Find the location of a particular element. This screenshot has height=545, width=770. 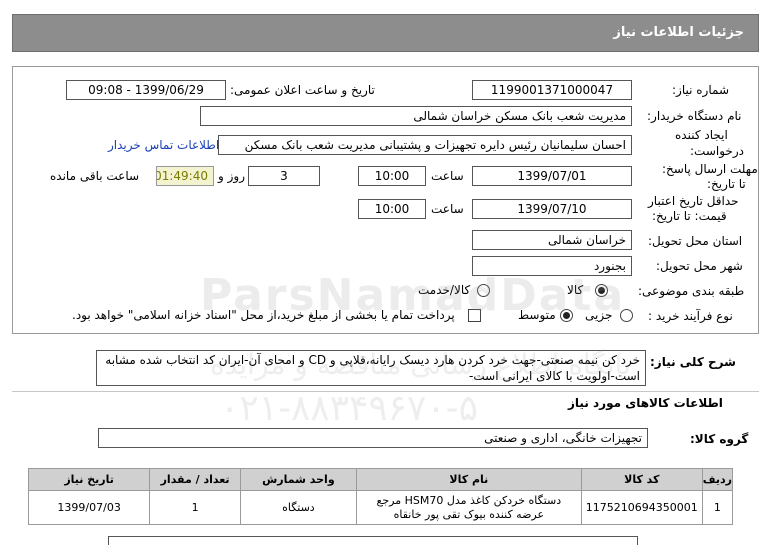

header-quantity: تعداد / مقدار is located at coordinates (195, 479).